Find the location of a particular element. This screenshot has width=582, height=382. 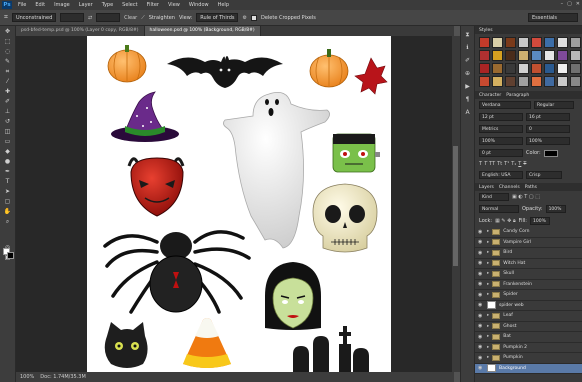

crop-height-field is located at coordinates (108, 17).